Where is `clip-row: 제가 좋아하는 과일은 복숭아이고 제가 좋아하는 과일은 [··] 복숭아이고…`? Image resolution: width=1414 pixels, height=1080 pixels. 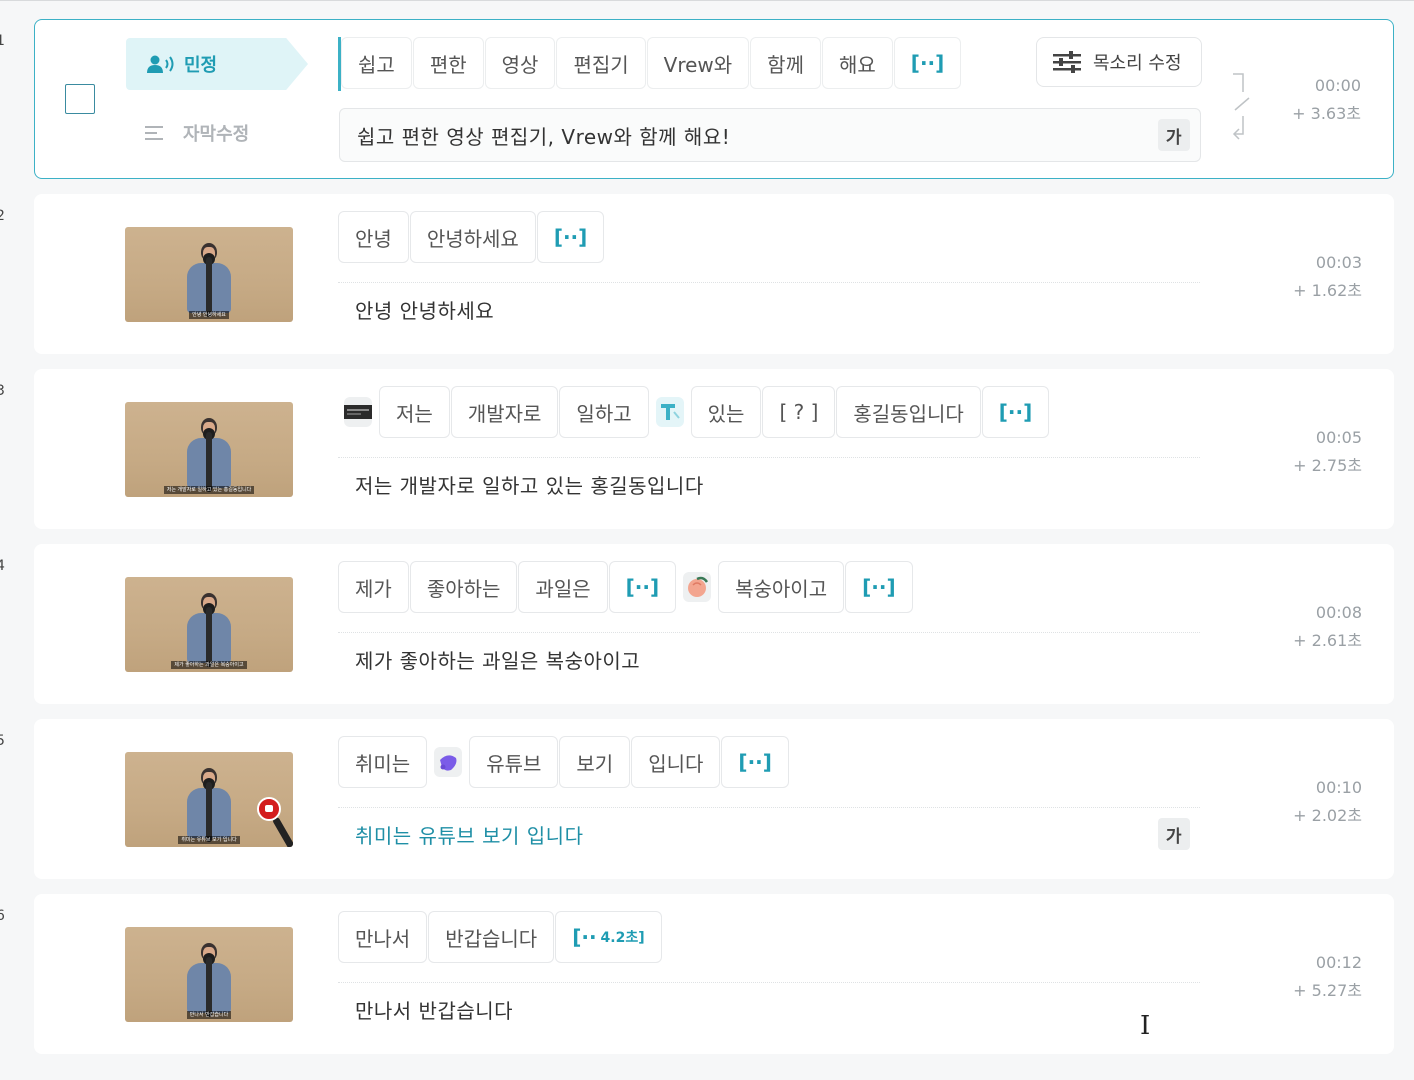
clip-row: 제가 좋아하는 과일은 복숭아이고 제가 좋아하는 과일은 [··] 복숭아이고… is located at coordinates (714, 624).